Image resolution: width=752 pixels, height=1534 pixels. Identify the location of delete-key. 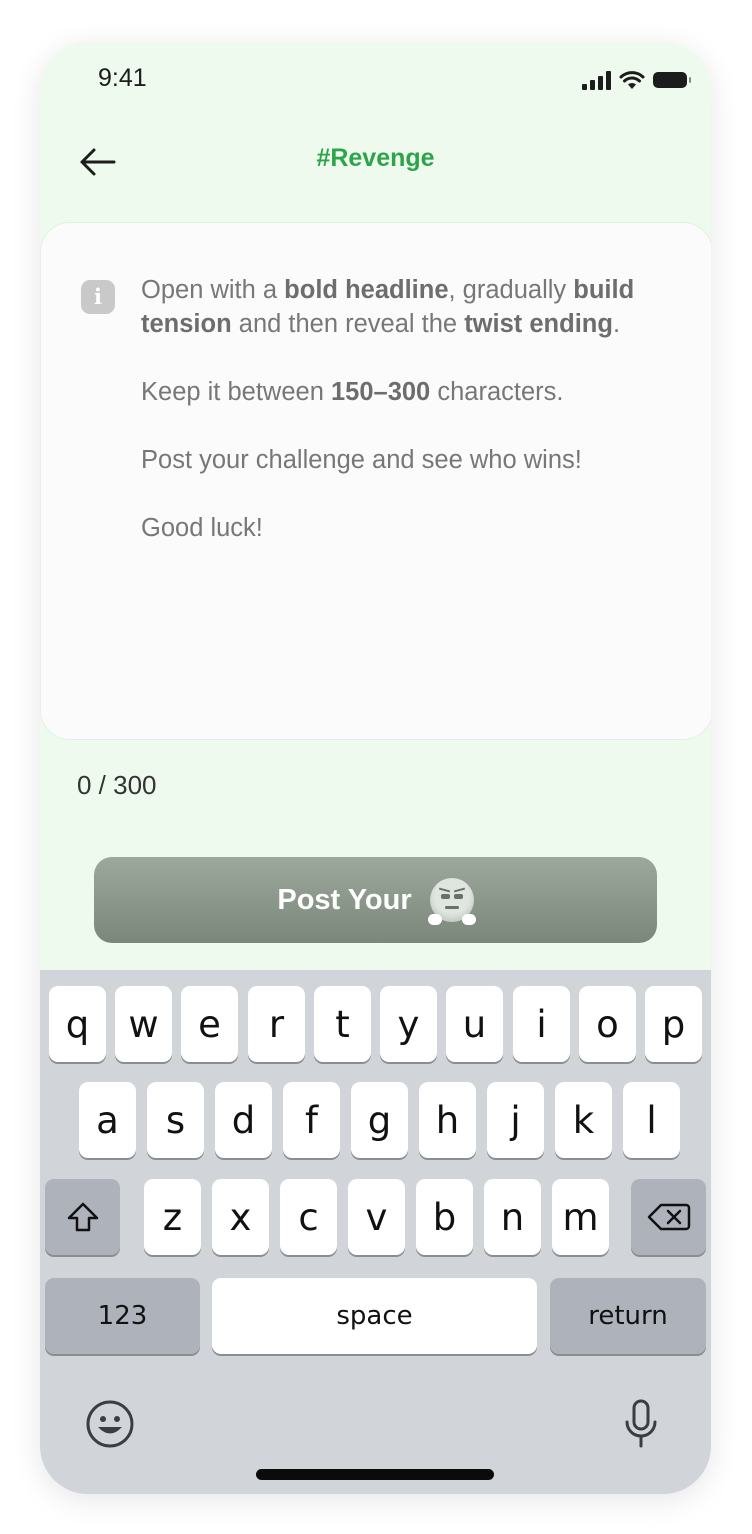
(668, 1217).